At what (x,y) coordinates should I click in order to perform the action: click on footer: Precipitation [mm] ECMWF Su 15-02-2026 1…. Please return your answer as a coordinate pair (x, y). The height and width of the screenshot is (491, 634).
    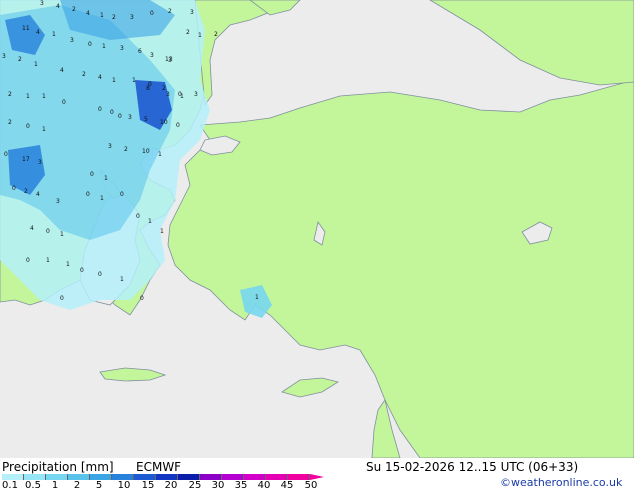
    Looking at the image, I should click on (317, 474).